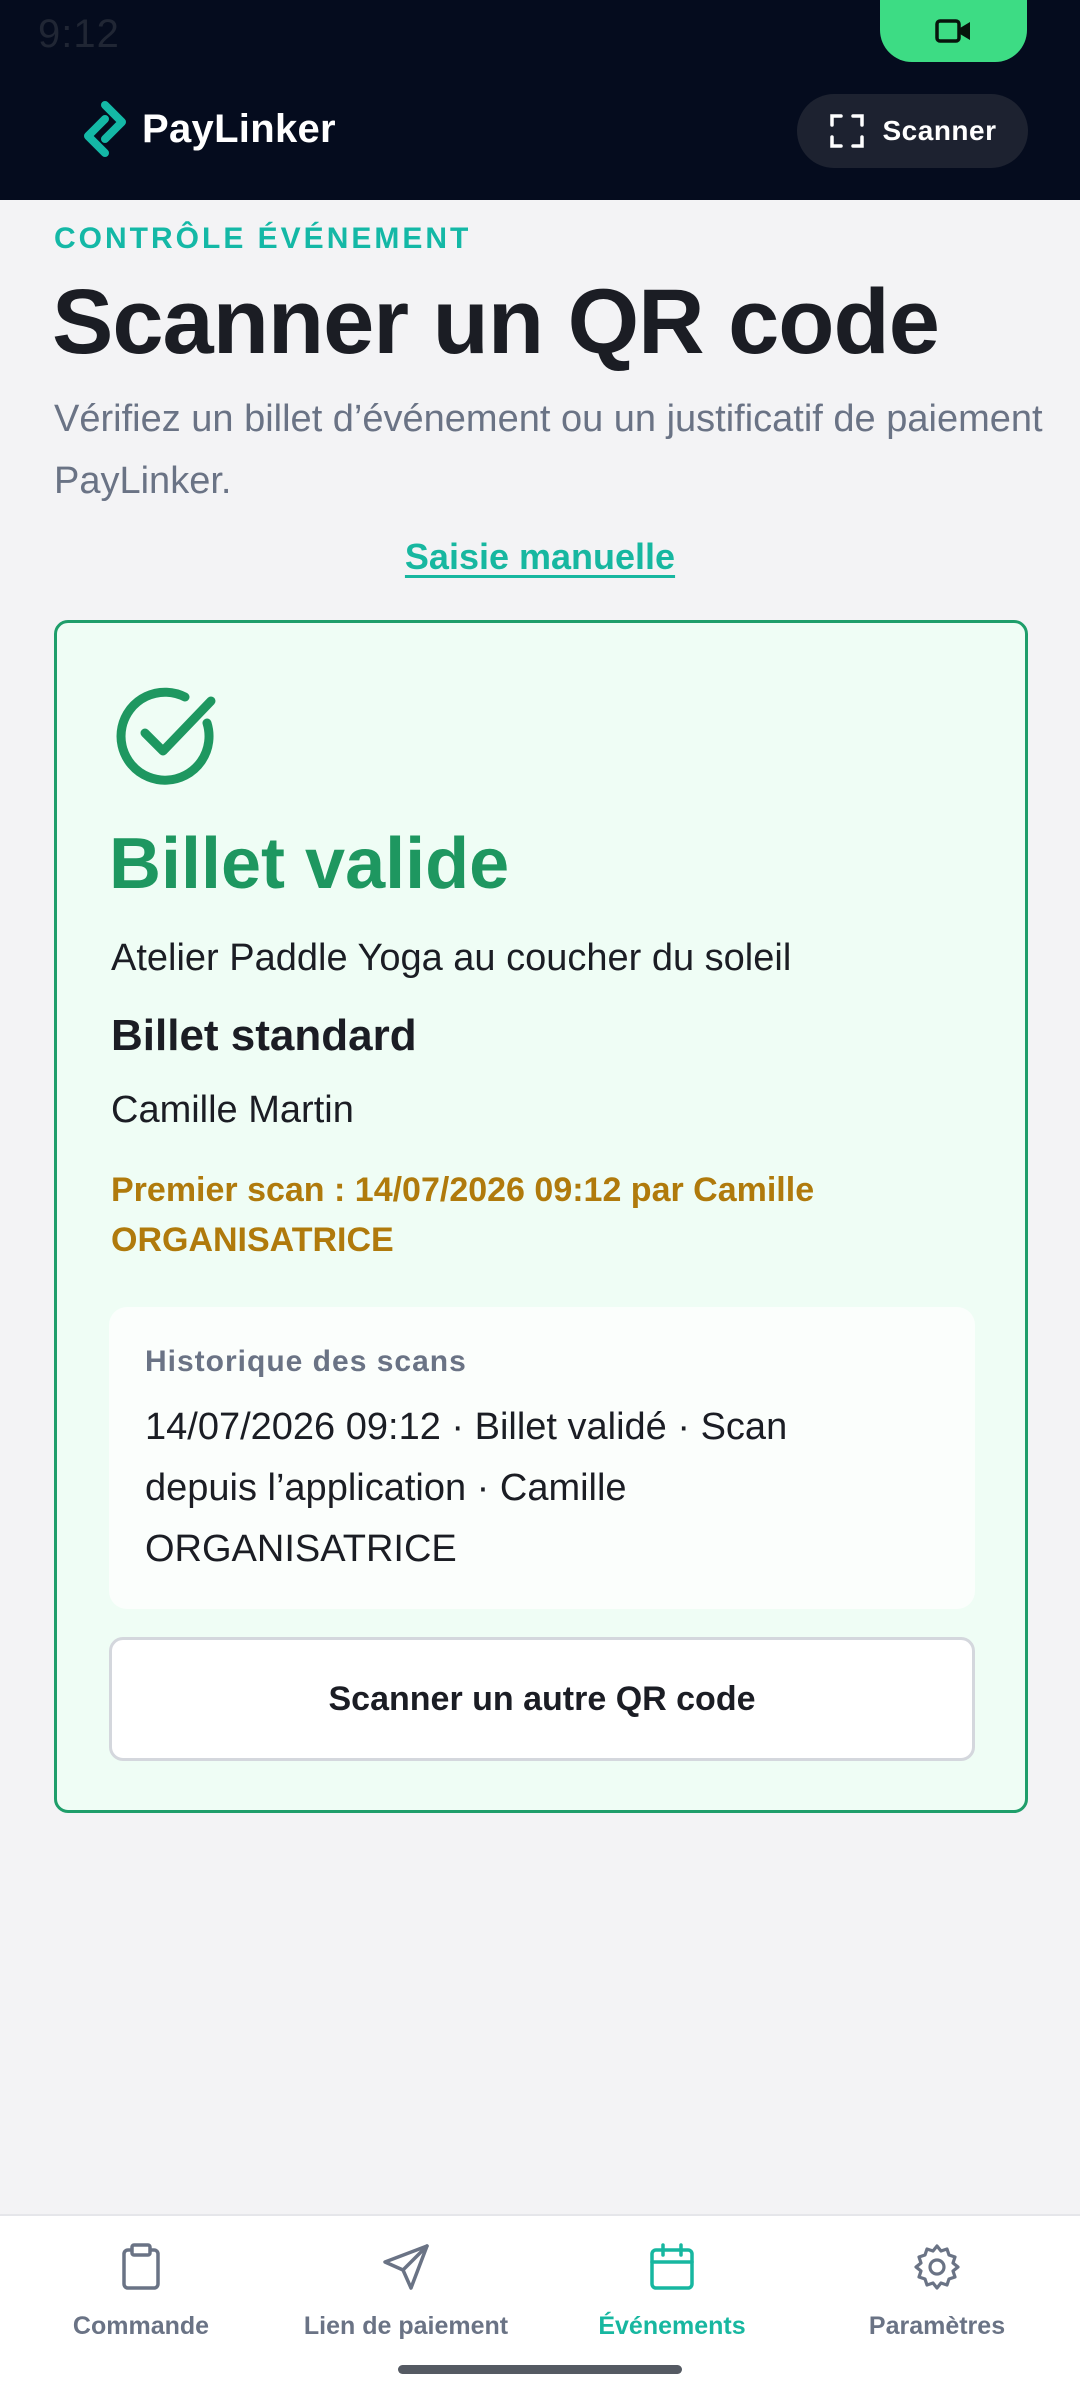 The width and height of the screenshot is (1080, 2400). I want to click on nav-item-settings: Paramètres, so click(937, 2281).